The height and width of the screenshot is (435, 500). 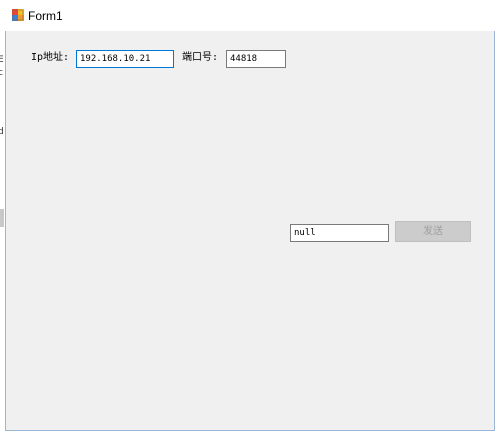 I want to click on ip-address-input: 192.168.10.21, so click(x=125, y=59).